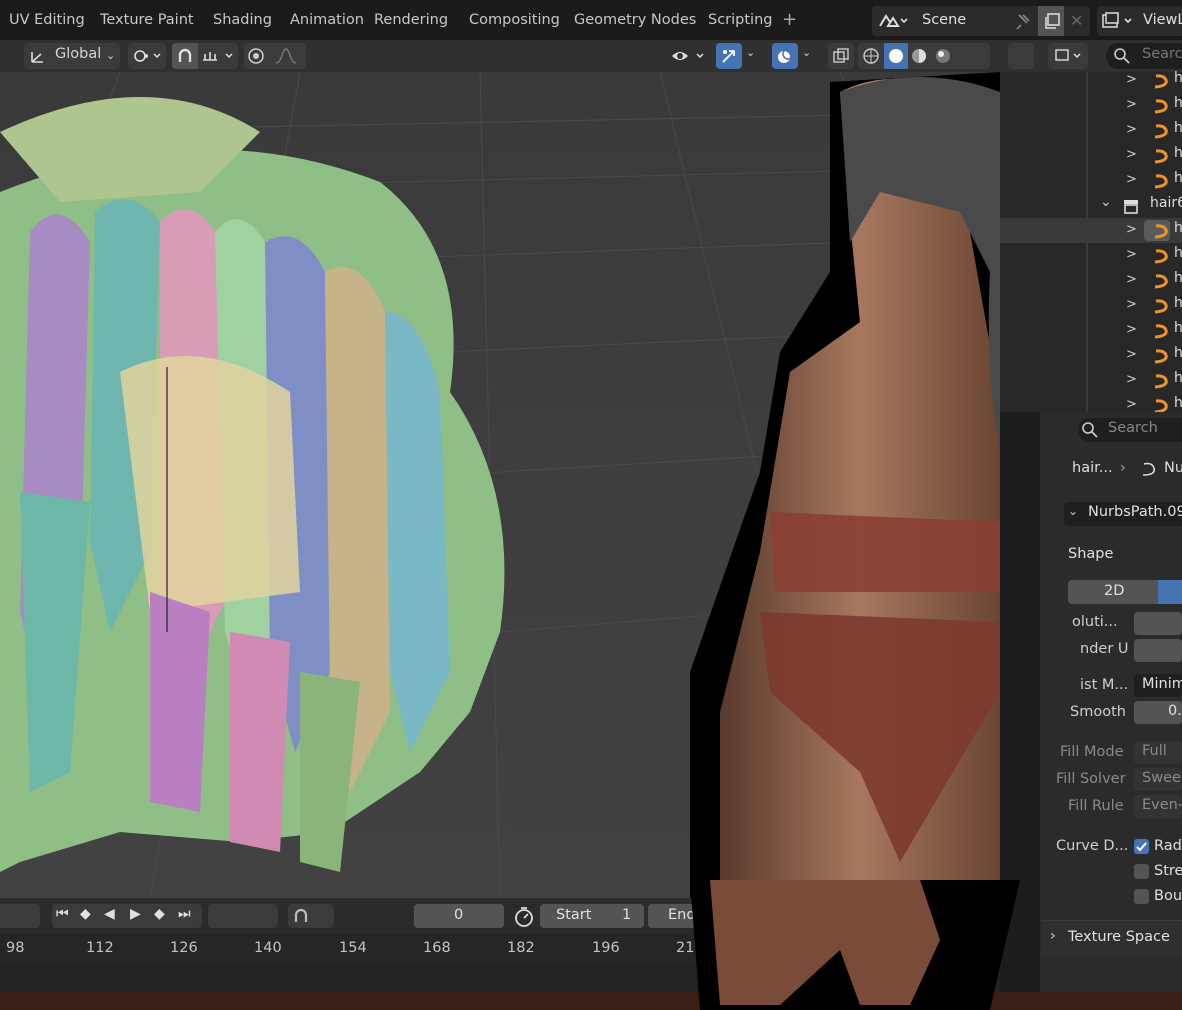 The width and height of the screenshot is (1182, 1010). I want to click on jump-start-icon: ⏮, so click(62, 914).